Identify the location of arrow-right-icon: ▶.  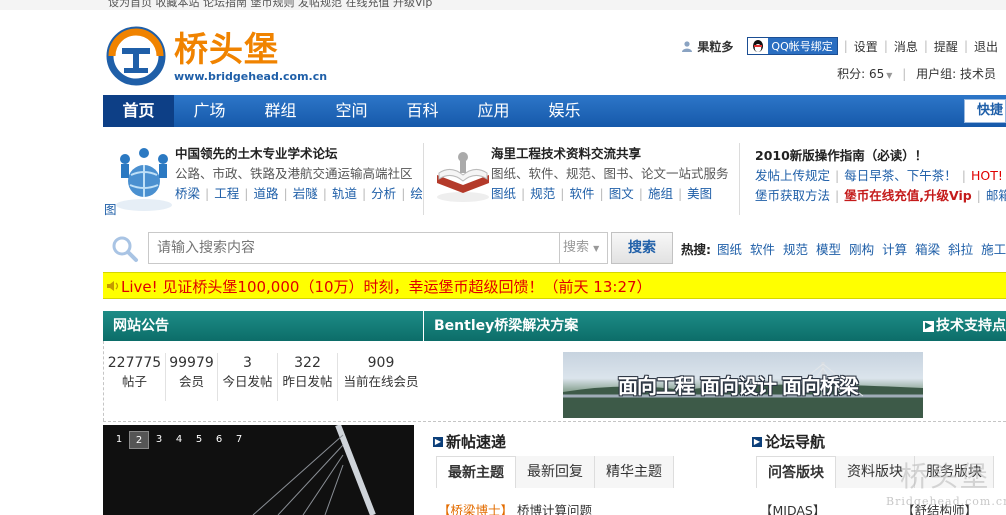
(757, 441).